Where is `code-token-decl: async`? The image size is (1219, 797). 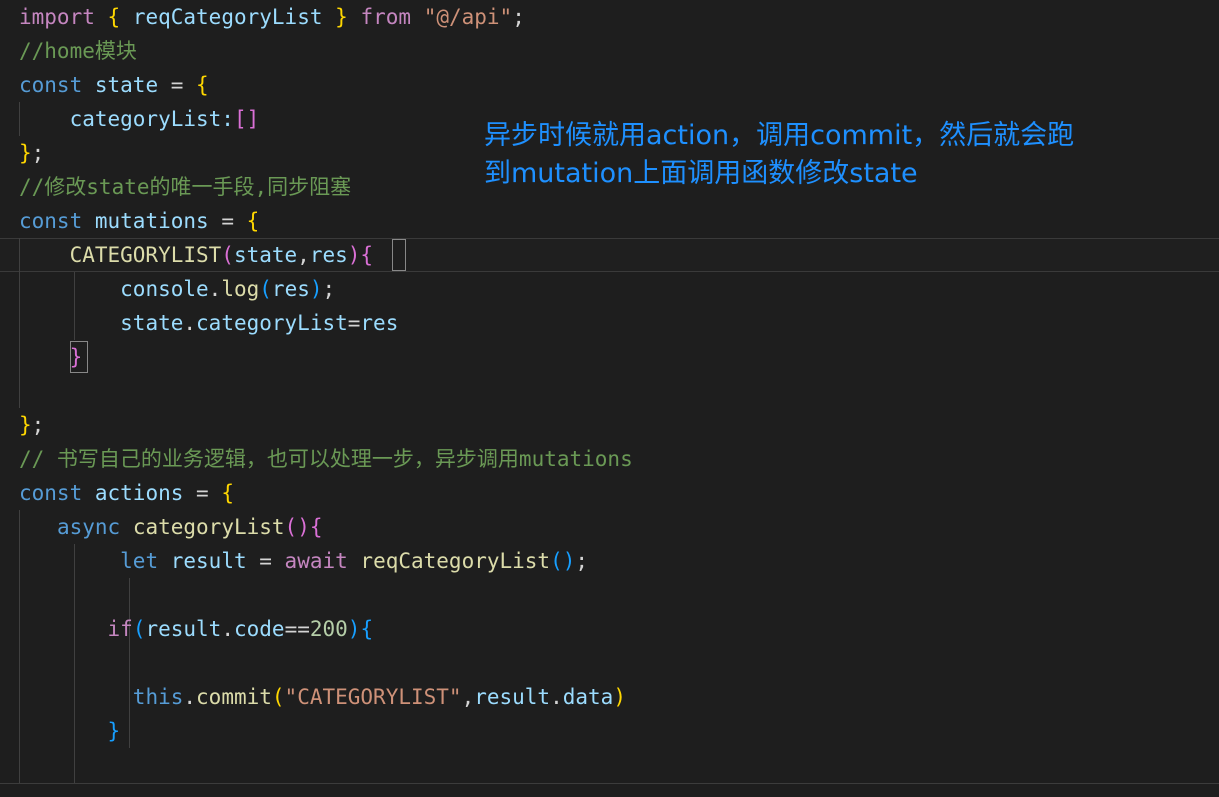 code-token-decl: async is located at coordinates (88, 527).